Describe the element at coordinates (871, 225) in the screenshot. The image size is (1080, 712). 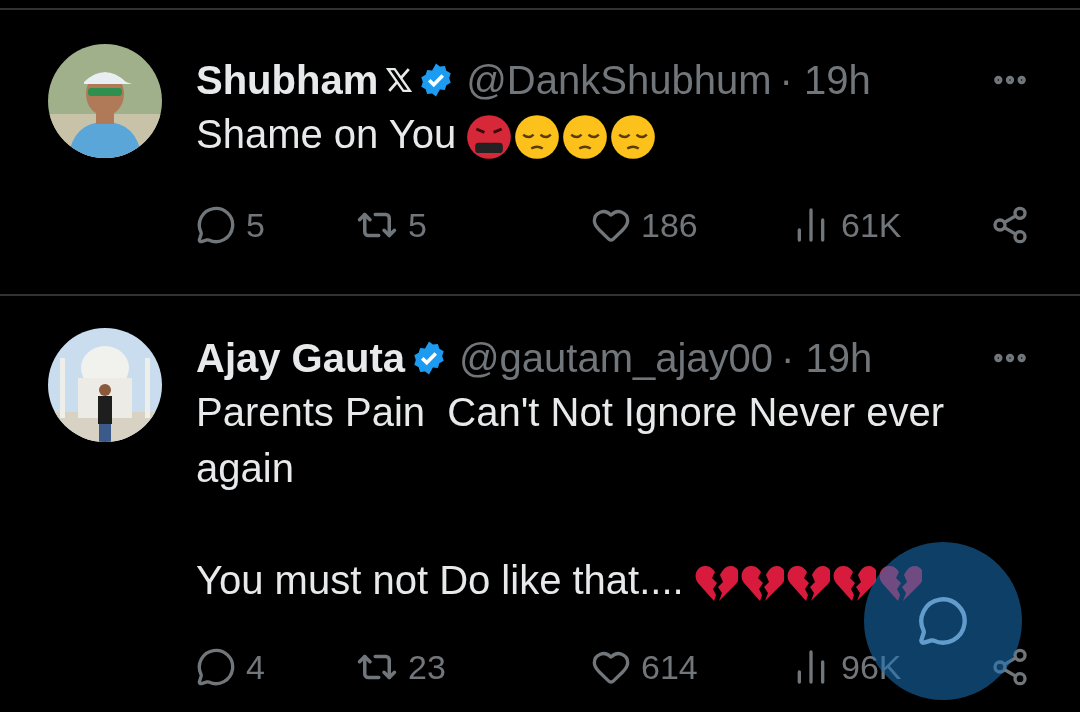
I see `view-count: 61K` at that location.